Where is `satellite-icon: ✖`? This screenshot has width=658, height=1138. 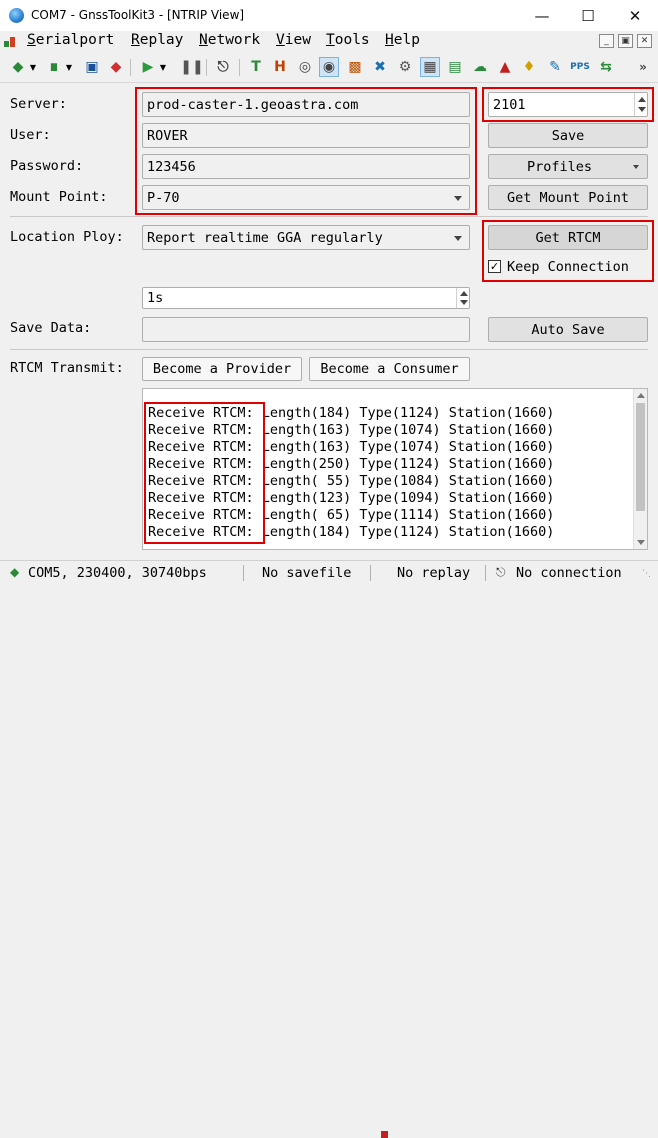
satellite-icon: ✖ is located at coordinates (380, 67).